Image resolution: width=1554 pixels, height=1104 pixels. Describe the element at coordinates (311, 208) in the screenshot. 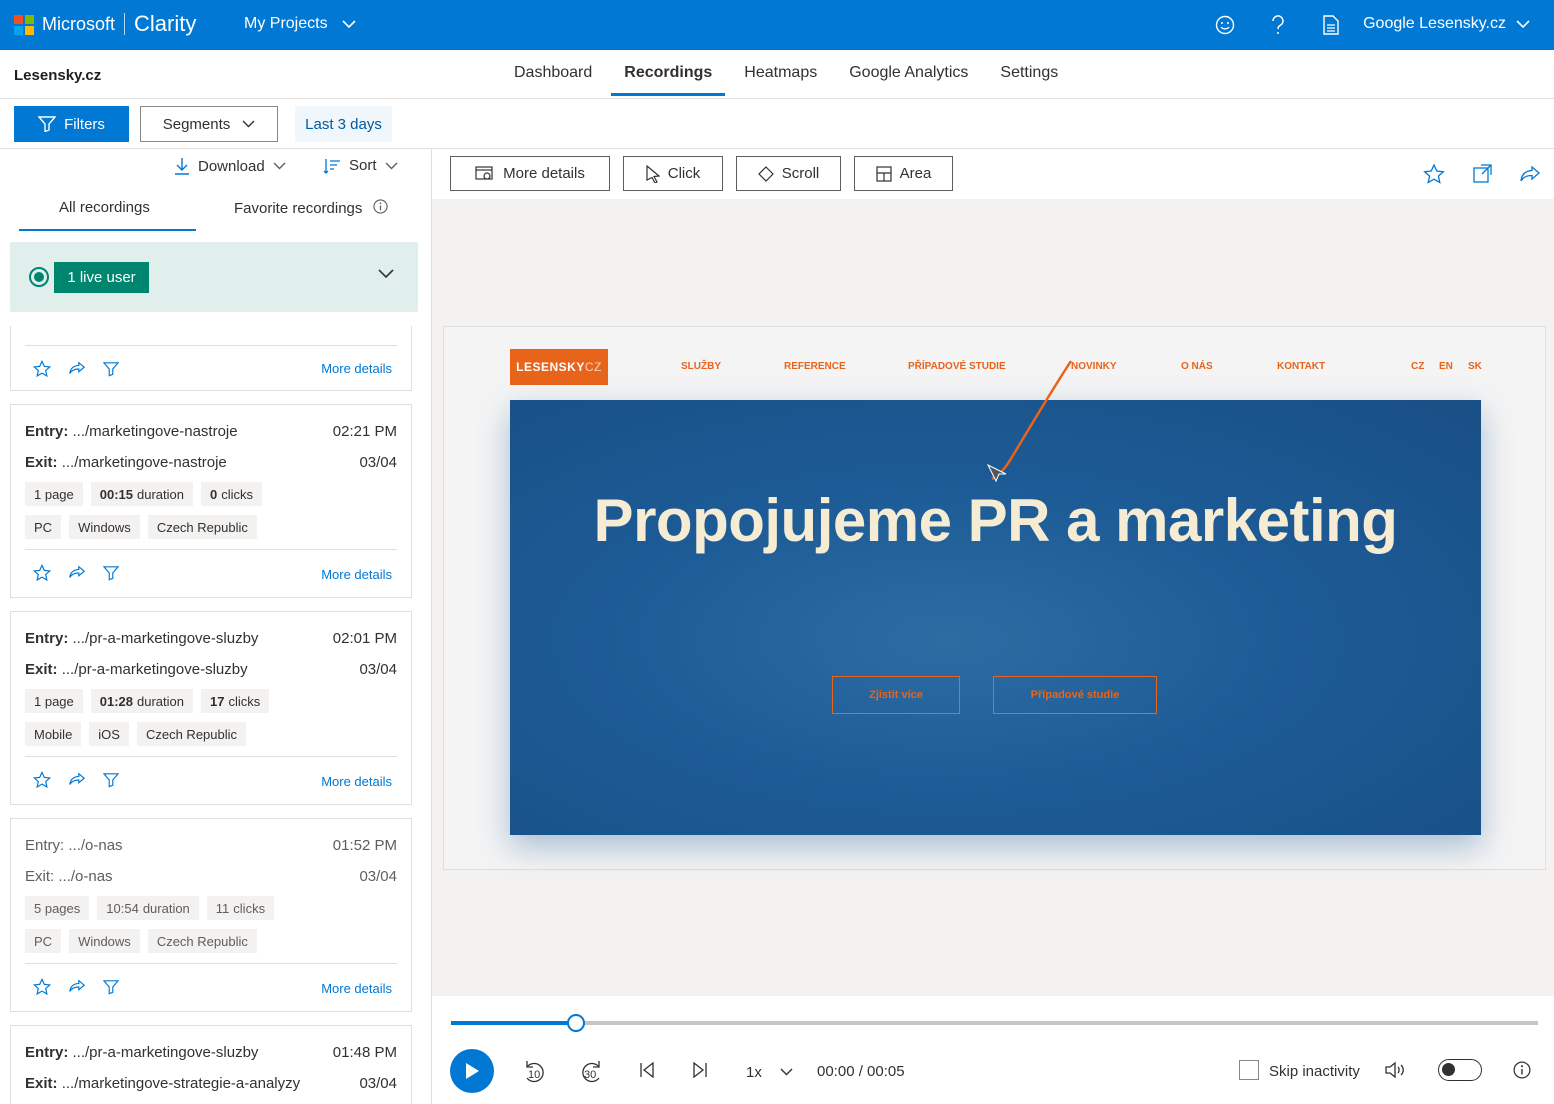

I see `tab-favorite-recordings: Favorite recordings` at that location.